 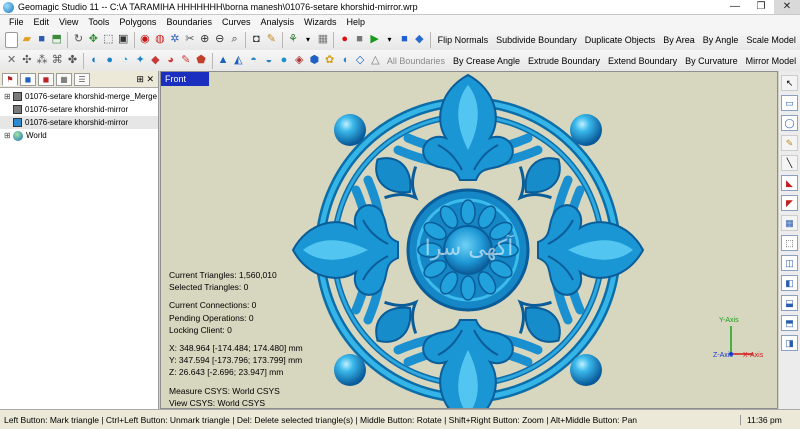 What do you see at coordinates (375, 61) in the screenshot?
I see `triangle-outline-icon: △` at bounding box center [375, 61].